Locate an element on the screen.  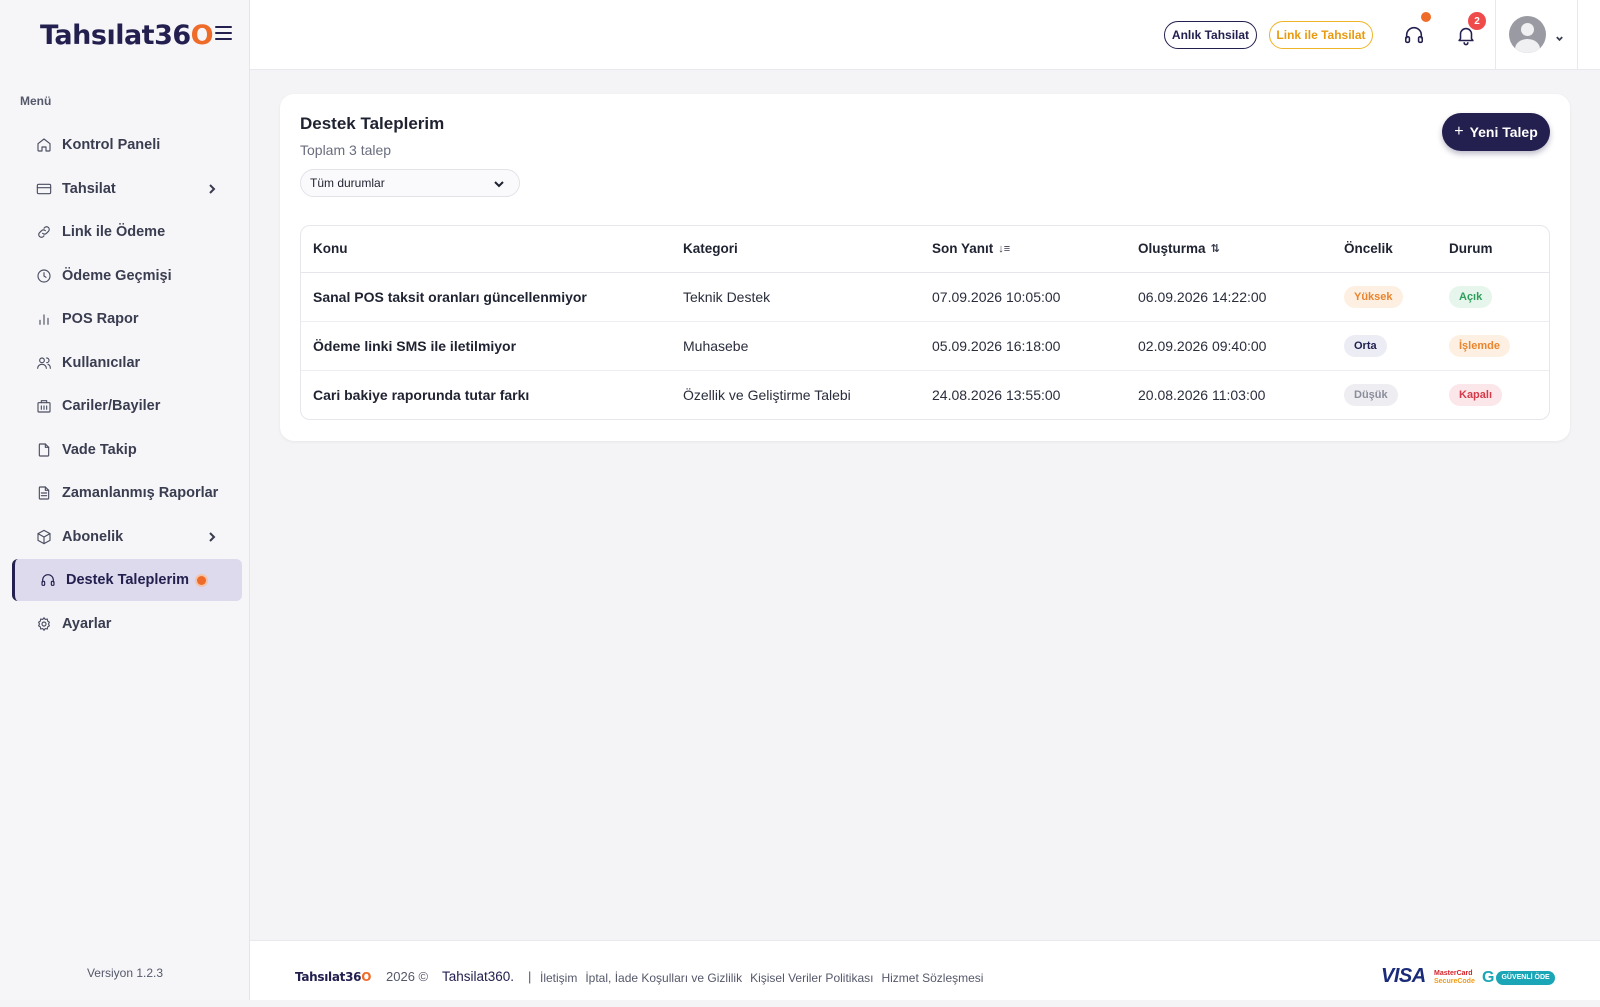
new-ticket-label: Yeni Talep is located at coordinates (1503, 132).